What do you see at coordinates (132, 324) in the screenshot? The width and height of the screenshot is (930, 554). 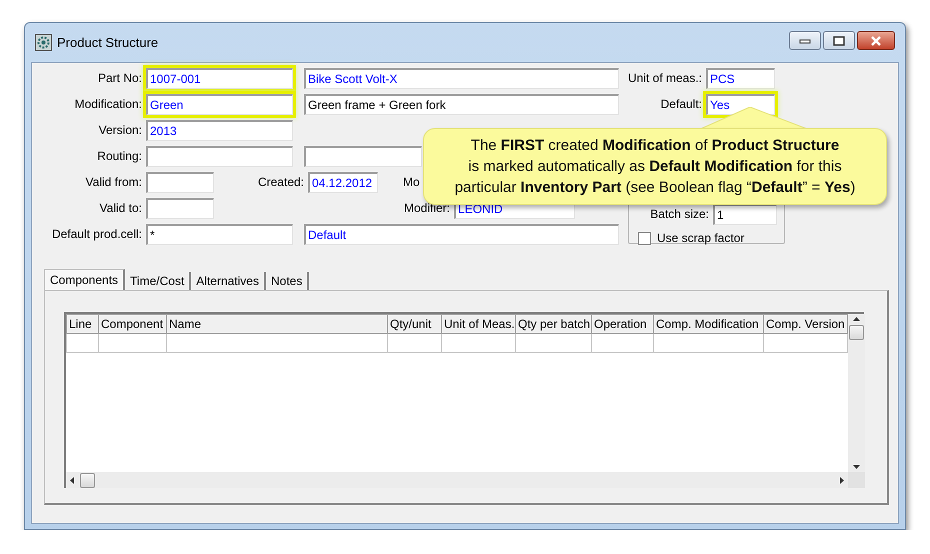 I see `column-header: Component` at bounding box center [132, 324].